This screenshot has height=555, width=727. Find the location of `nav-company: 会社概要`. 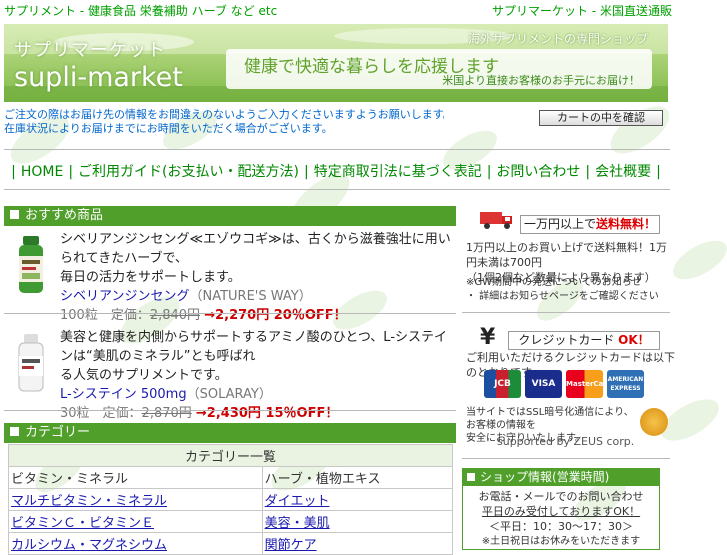

nav-company: 会社概要 is located at coordinates (623, 172).